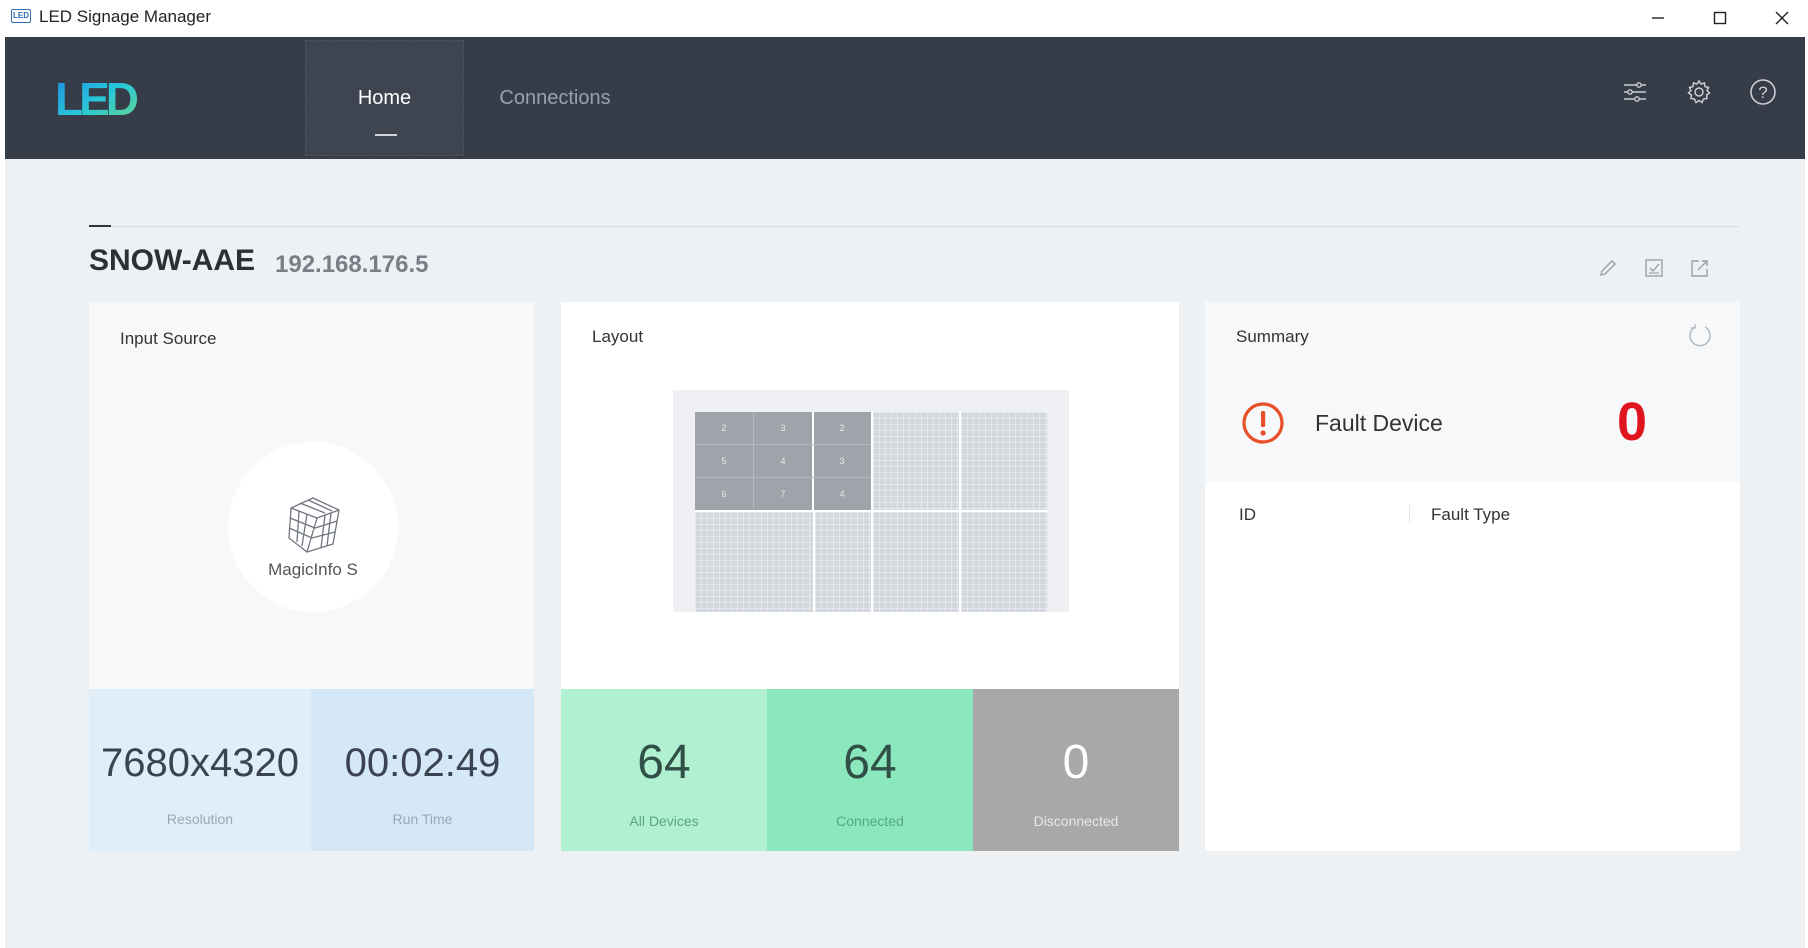  I want to click on divider, so click(914, 226).